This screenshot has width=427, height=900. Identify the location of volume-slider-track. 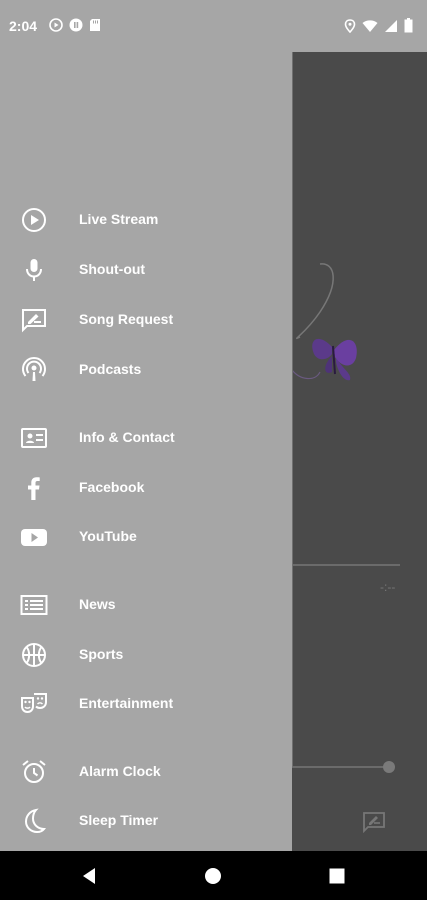
(340, 767).